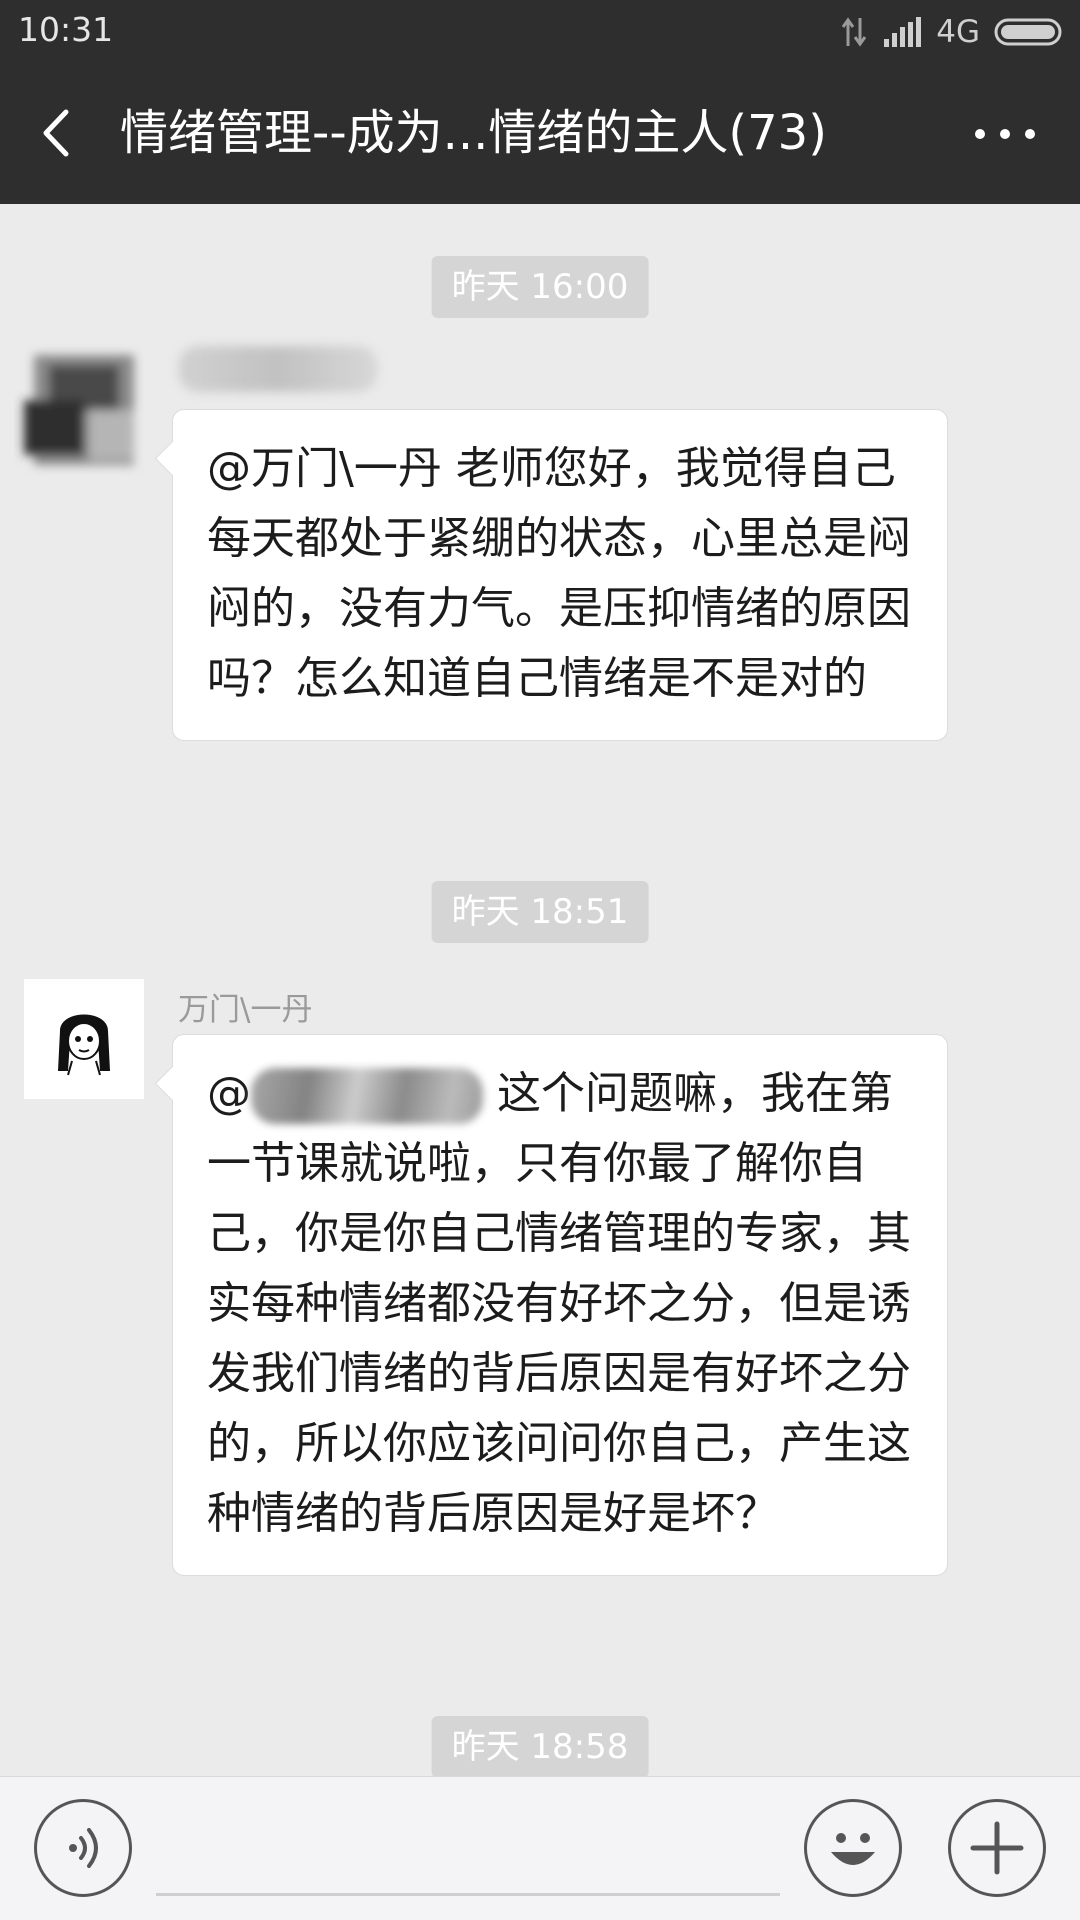 This screenshot has width=1080, height=1920. I want to click on voice-icon, so click(83, 1848).